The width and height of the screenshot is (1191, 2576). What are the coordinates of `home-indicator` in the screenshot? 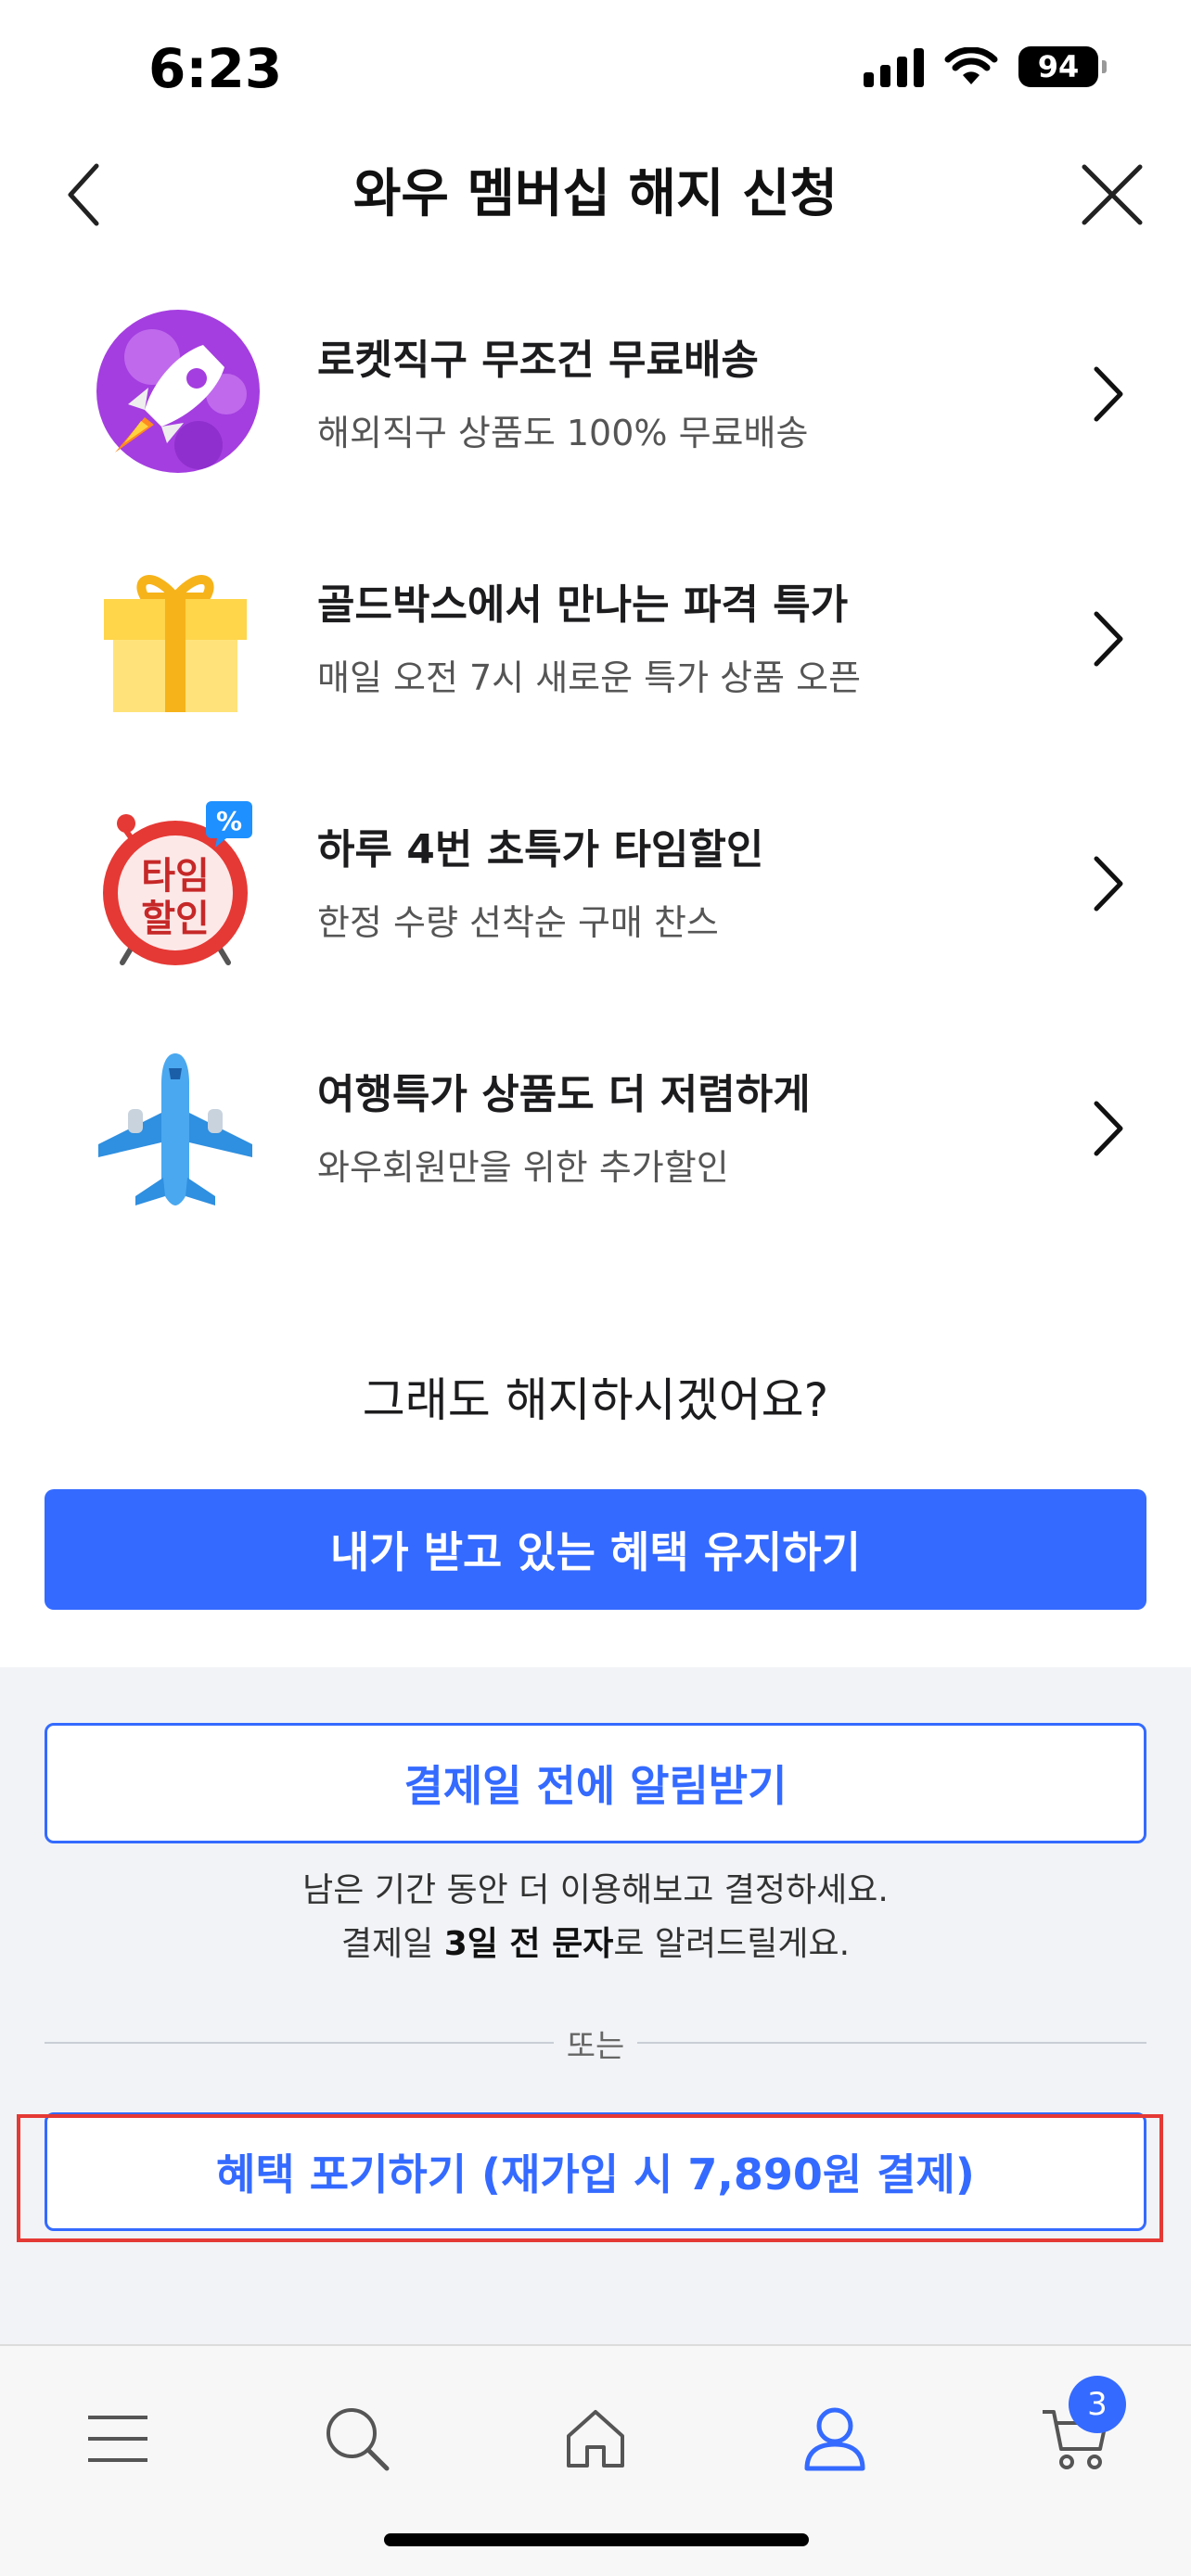 It's located at (597, 2540).